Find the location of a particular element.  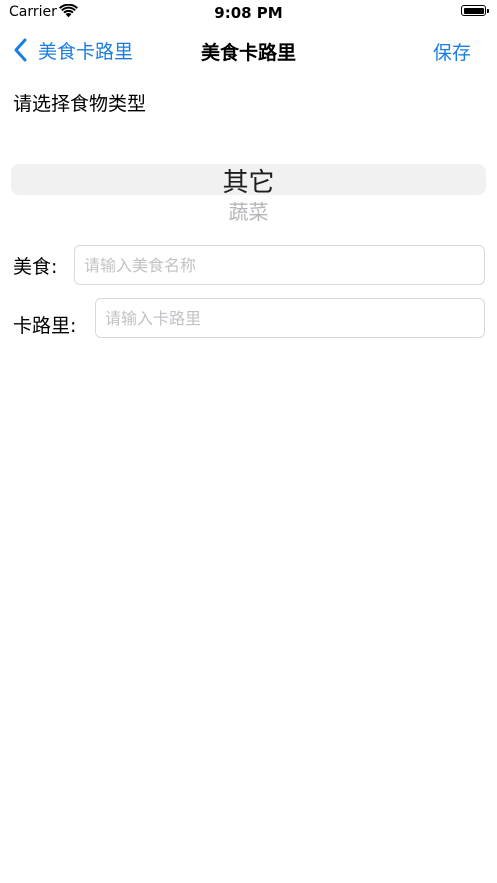

picker-next-option: 蔬菜 is located at coordinates (248, 210).